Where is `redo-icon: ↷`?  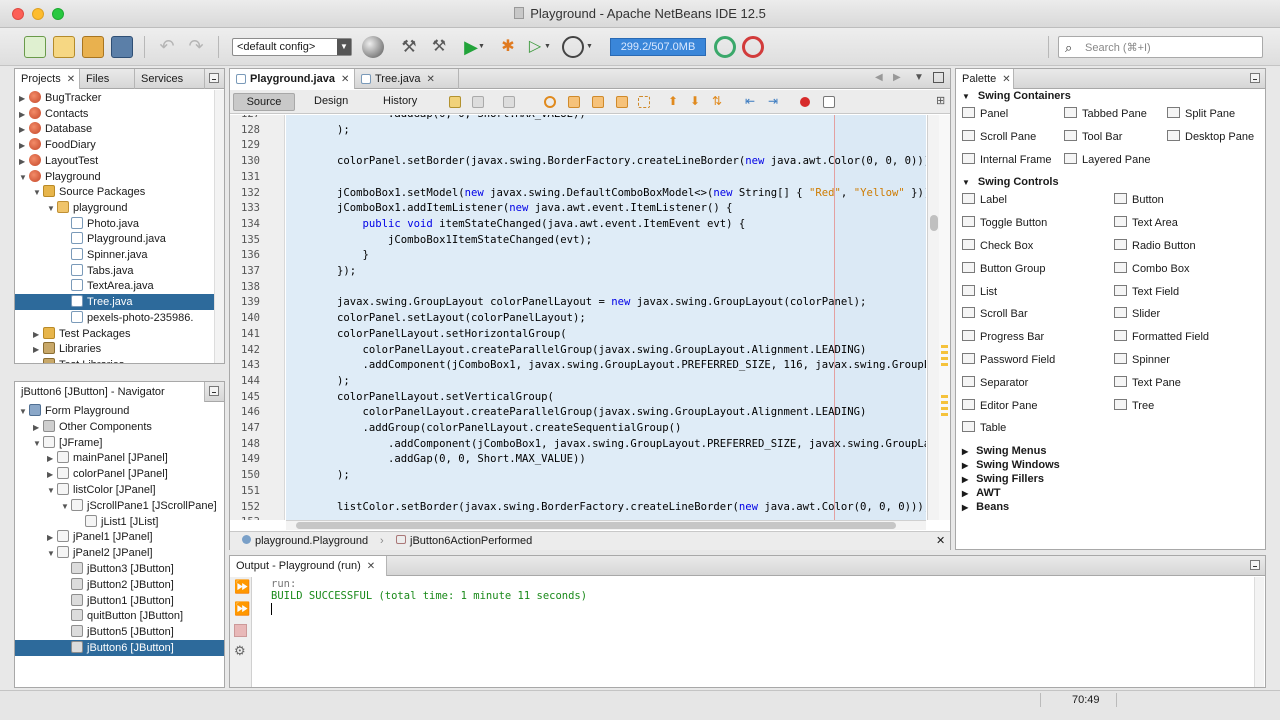
redo-icon: ↷ is located at coordinates (196, 47).